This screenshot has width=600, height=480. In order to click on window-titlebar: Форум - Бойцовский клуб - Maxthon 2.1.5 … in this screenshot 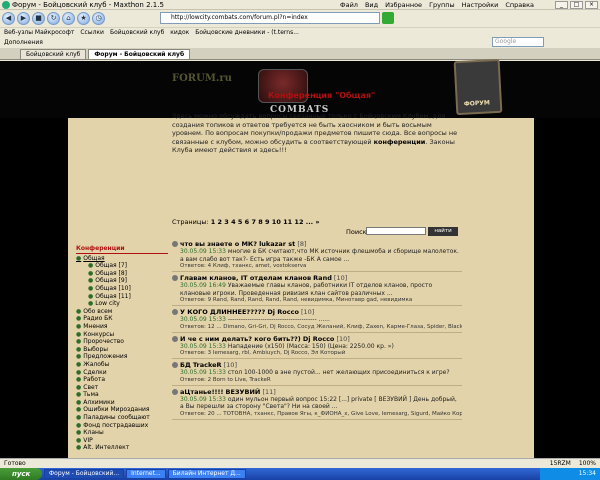, I will do `click(300, 5)`.